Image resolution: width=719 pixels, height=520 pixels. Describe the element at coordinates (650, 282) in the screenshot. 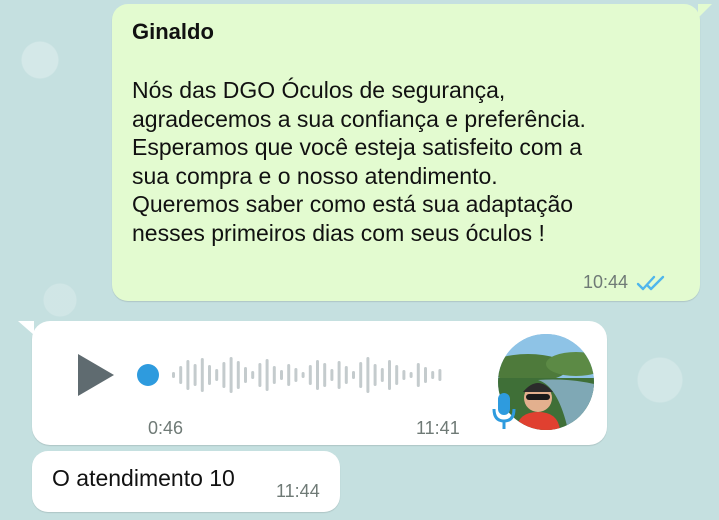

I see `double-check-read-icon` at that location.